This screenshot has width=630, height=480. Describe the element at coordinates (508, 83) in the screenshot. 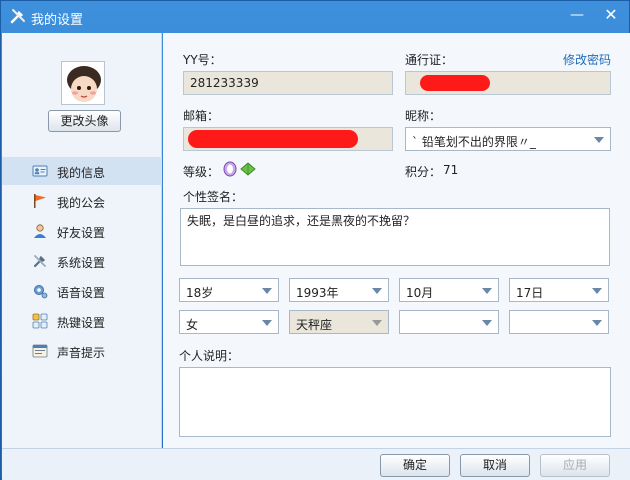

I see `passport-field` at that location.